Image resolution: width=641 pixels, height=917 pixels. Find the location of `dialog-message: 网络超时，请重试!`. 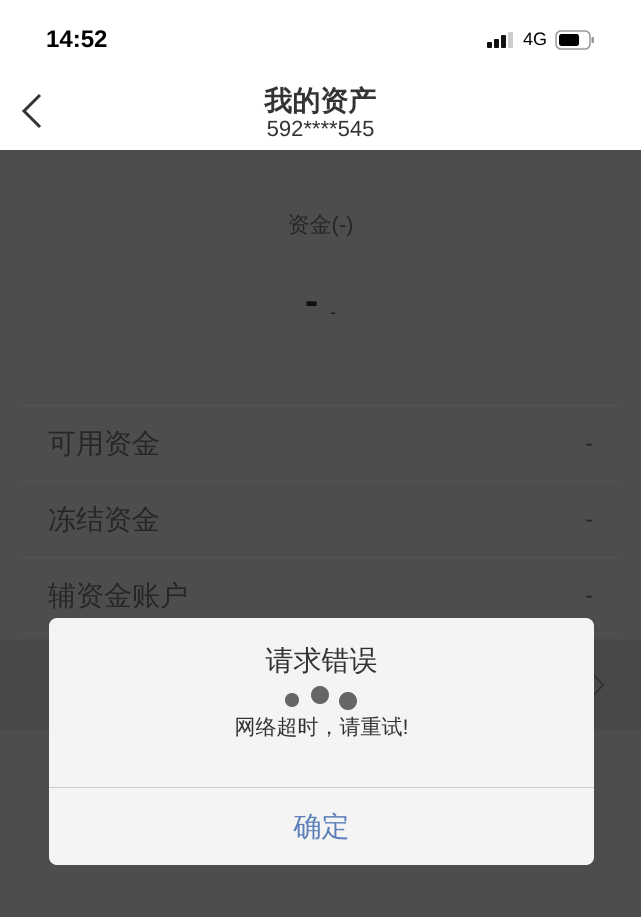

dialog-message: 网络超时，请重试! is located at coordinates (321, 728).